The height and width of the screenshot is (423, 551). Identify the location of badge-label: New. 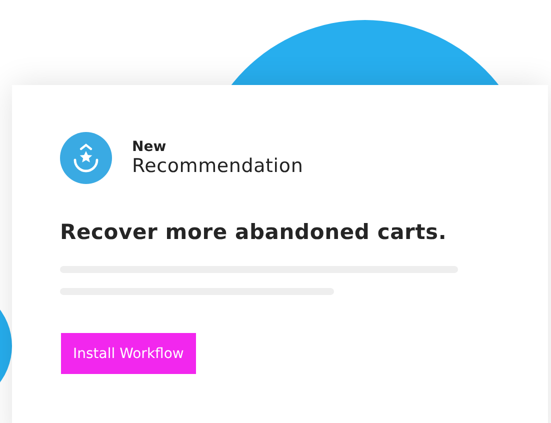
(150, 147).